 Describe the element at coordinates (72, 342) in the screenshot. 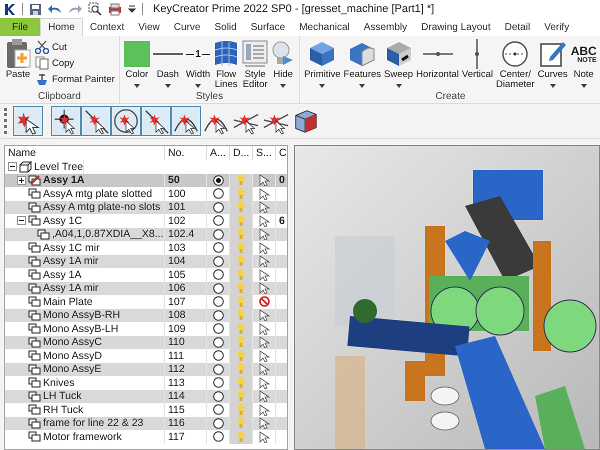

I see `level-name: Mono AssyC` at that location.